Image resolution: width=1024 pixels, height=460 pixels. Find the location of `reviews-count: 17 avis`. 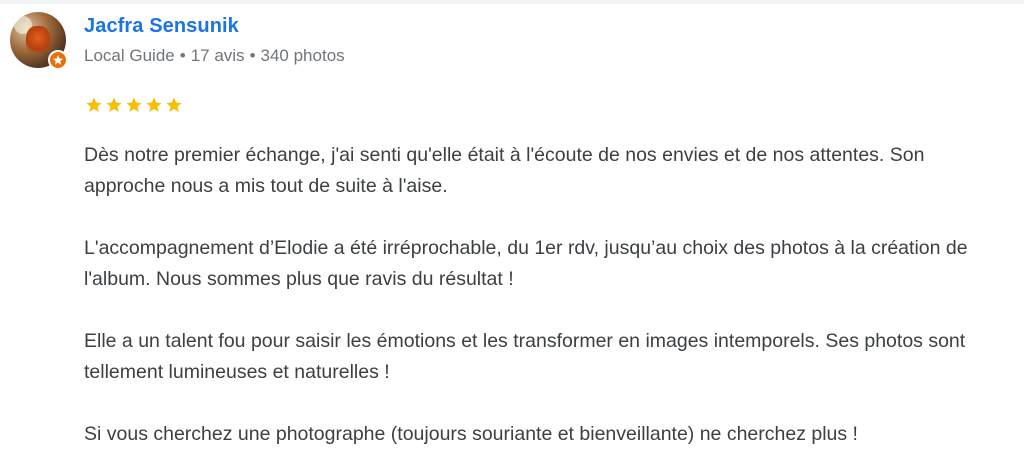

reviews-count: 17 avis is located at coordinates (217, 55).